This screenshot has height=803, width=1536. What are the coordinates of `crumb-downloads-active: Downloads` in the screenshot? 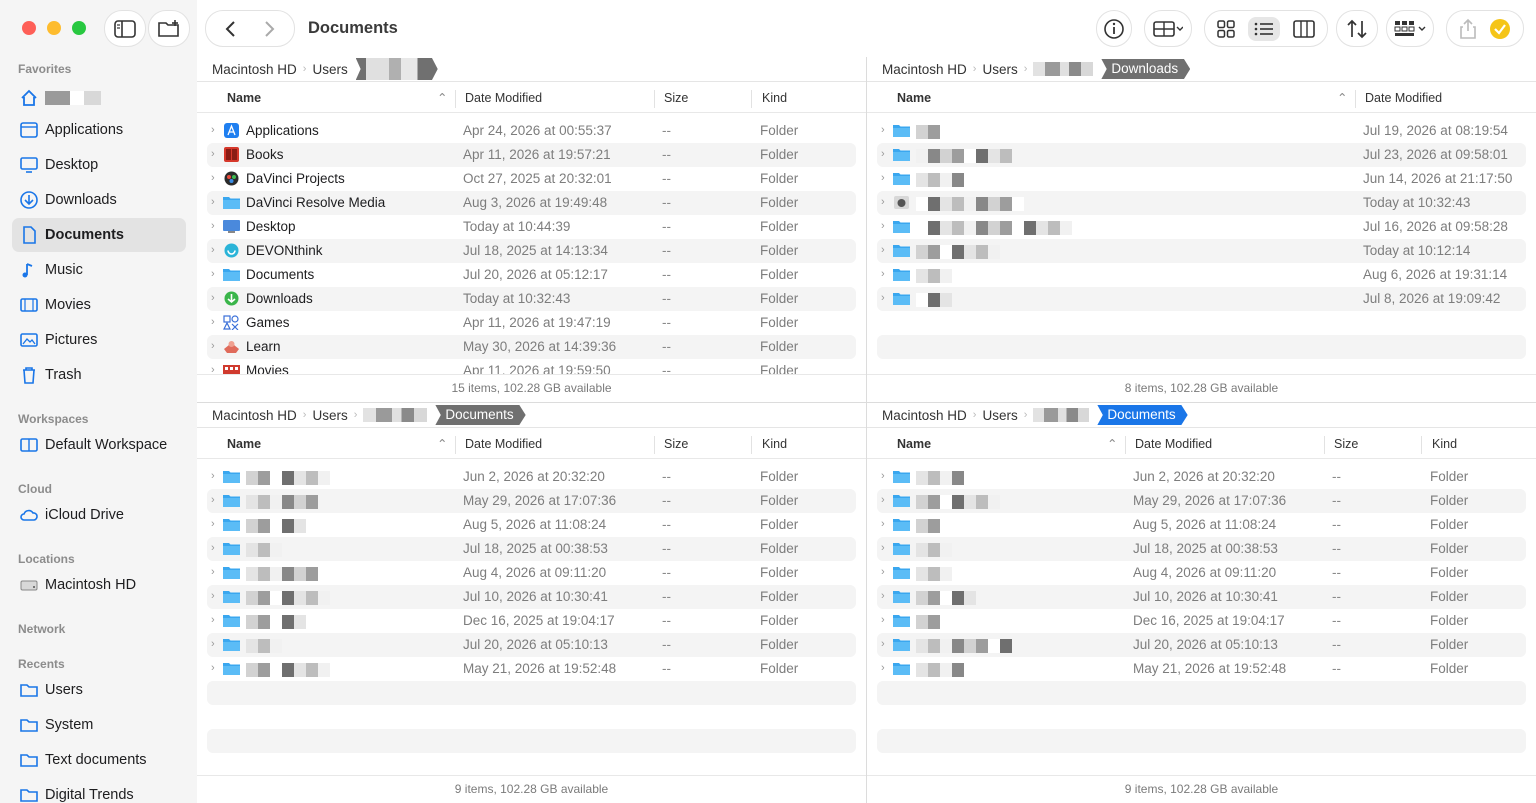 It's located at (1146, 69).